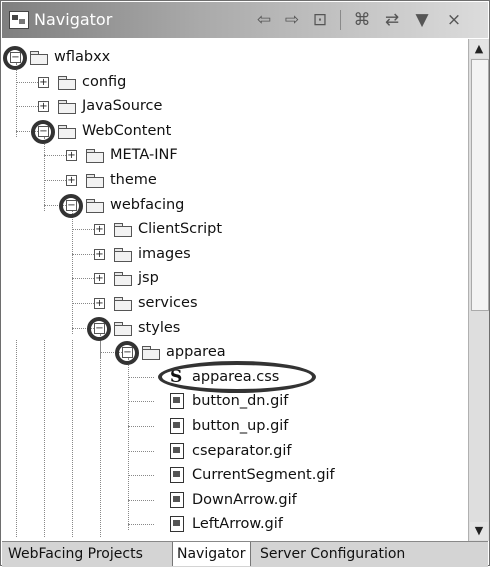  What do you see at coordinates (133, 180) in the screenshot?
I see `tree-item-label: theme` at bounding box center [133, 180].